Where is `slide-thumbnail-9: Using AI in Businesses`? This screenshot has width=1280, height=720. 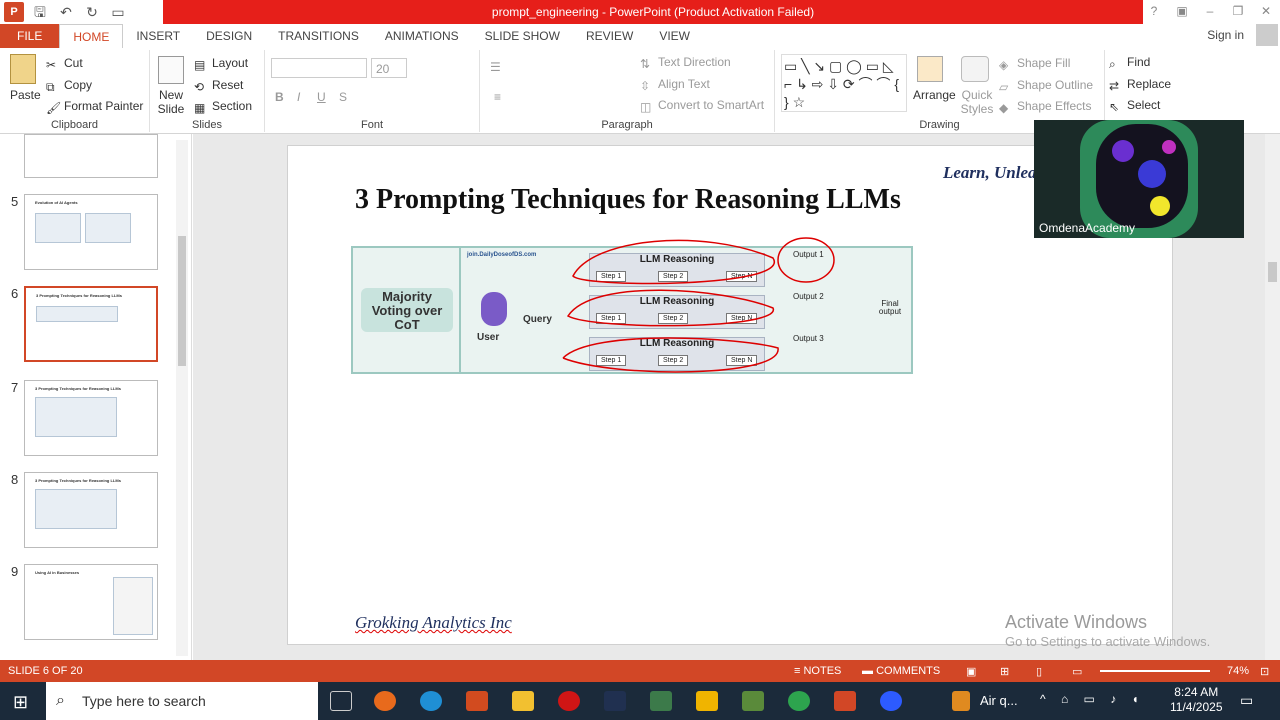 slide-thumbnail-9: Using AI in Businesses is located at coordinates (91, 602).